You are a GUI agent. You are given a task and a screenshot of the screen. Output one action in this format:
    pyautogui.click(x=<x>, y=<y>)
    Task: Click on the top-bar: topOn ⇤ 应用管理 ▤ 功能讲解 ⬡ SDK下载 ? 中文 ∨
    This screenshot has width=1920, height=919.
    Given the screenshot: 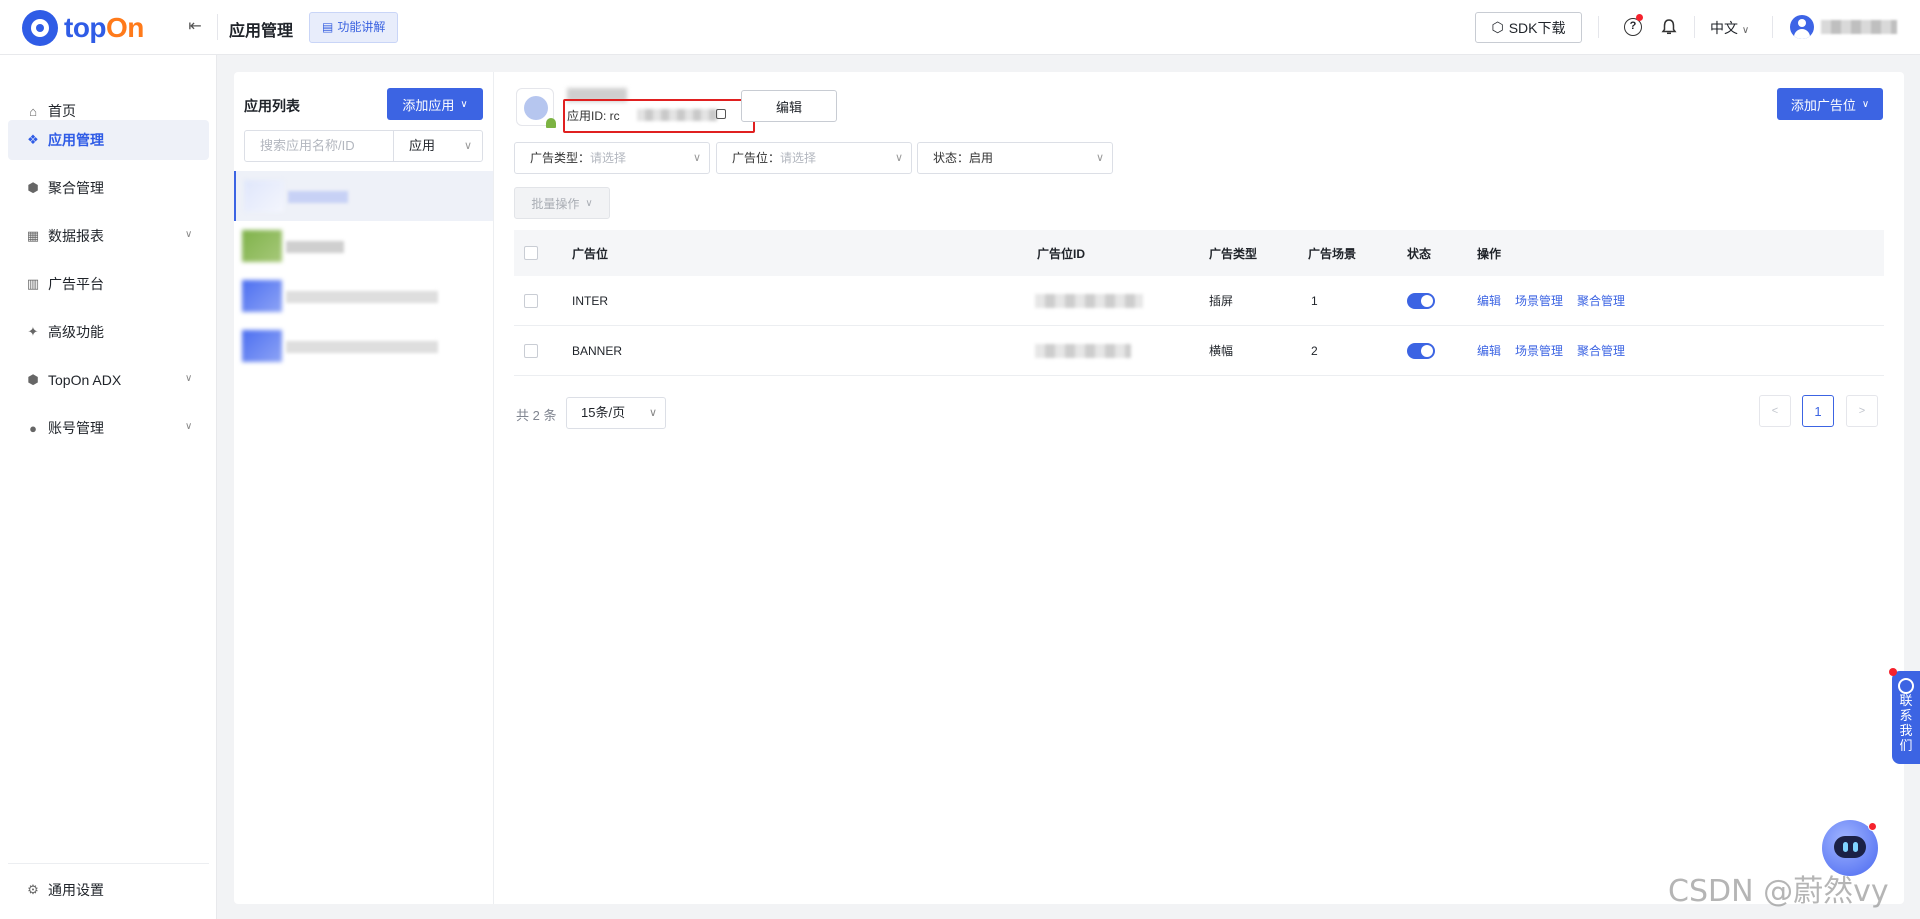 What is the action you would take?
    pyautogui.click(x=960, y=27)
    